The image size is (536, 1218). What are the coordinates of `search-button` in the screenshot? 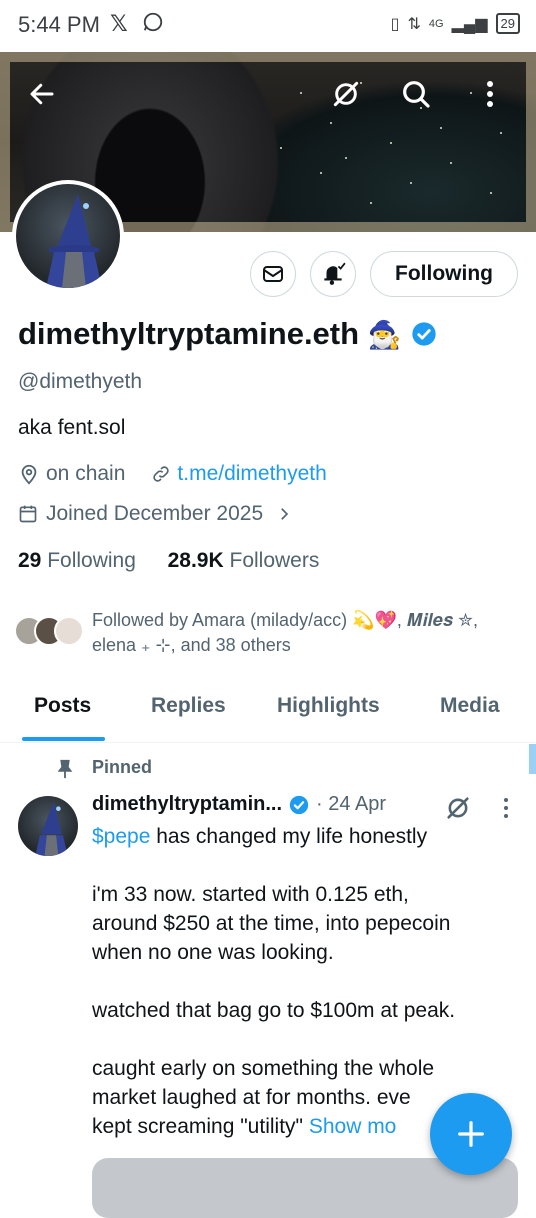 It's located at (416, 94).